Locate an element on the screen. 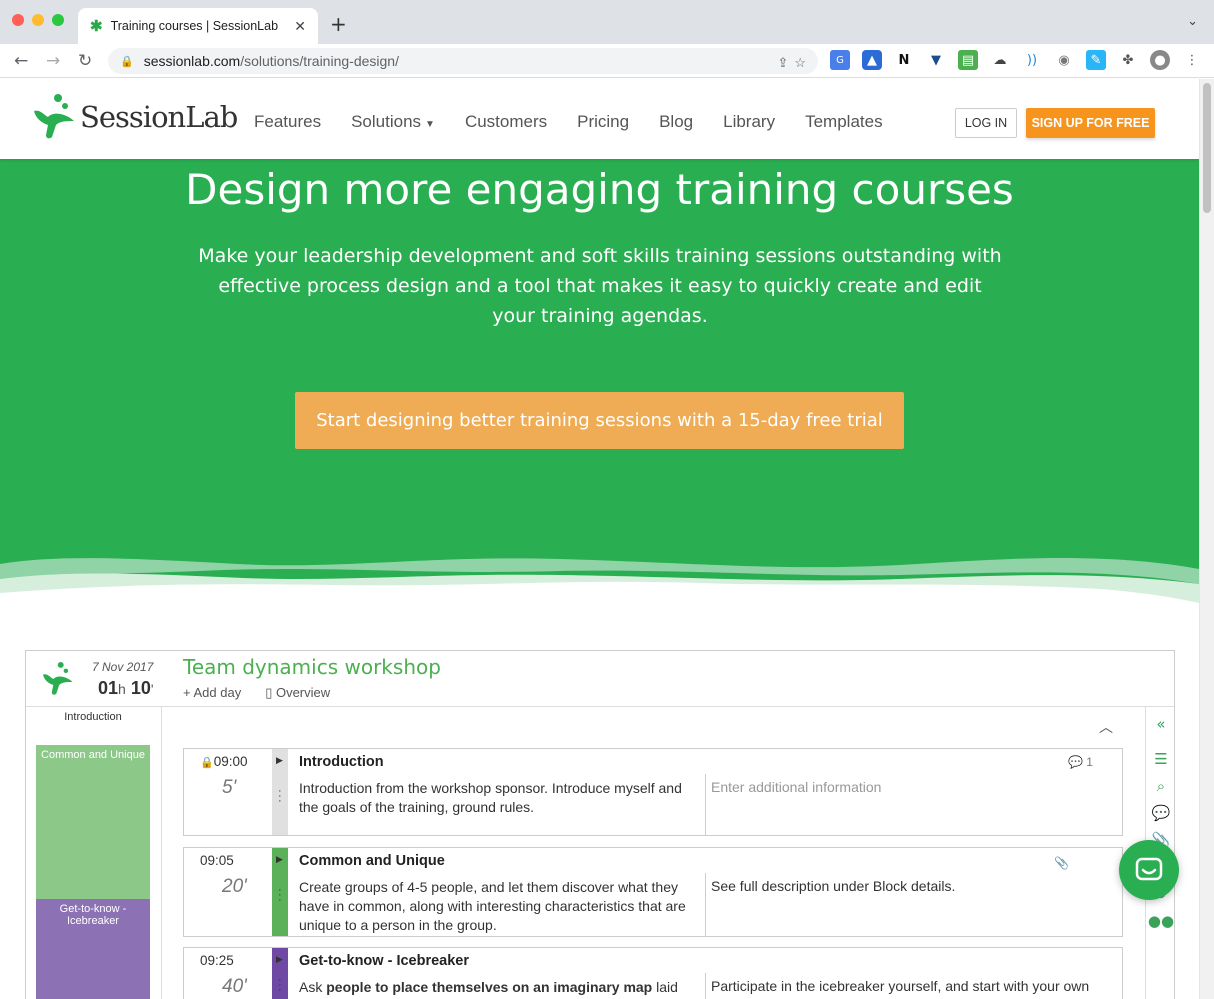  scrollbar-thumb is located at coordinates (1207, 148).